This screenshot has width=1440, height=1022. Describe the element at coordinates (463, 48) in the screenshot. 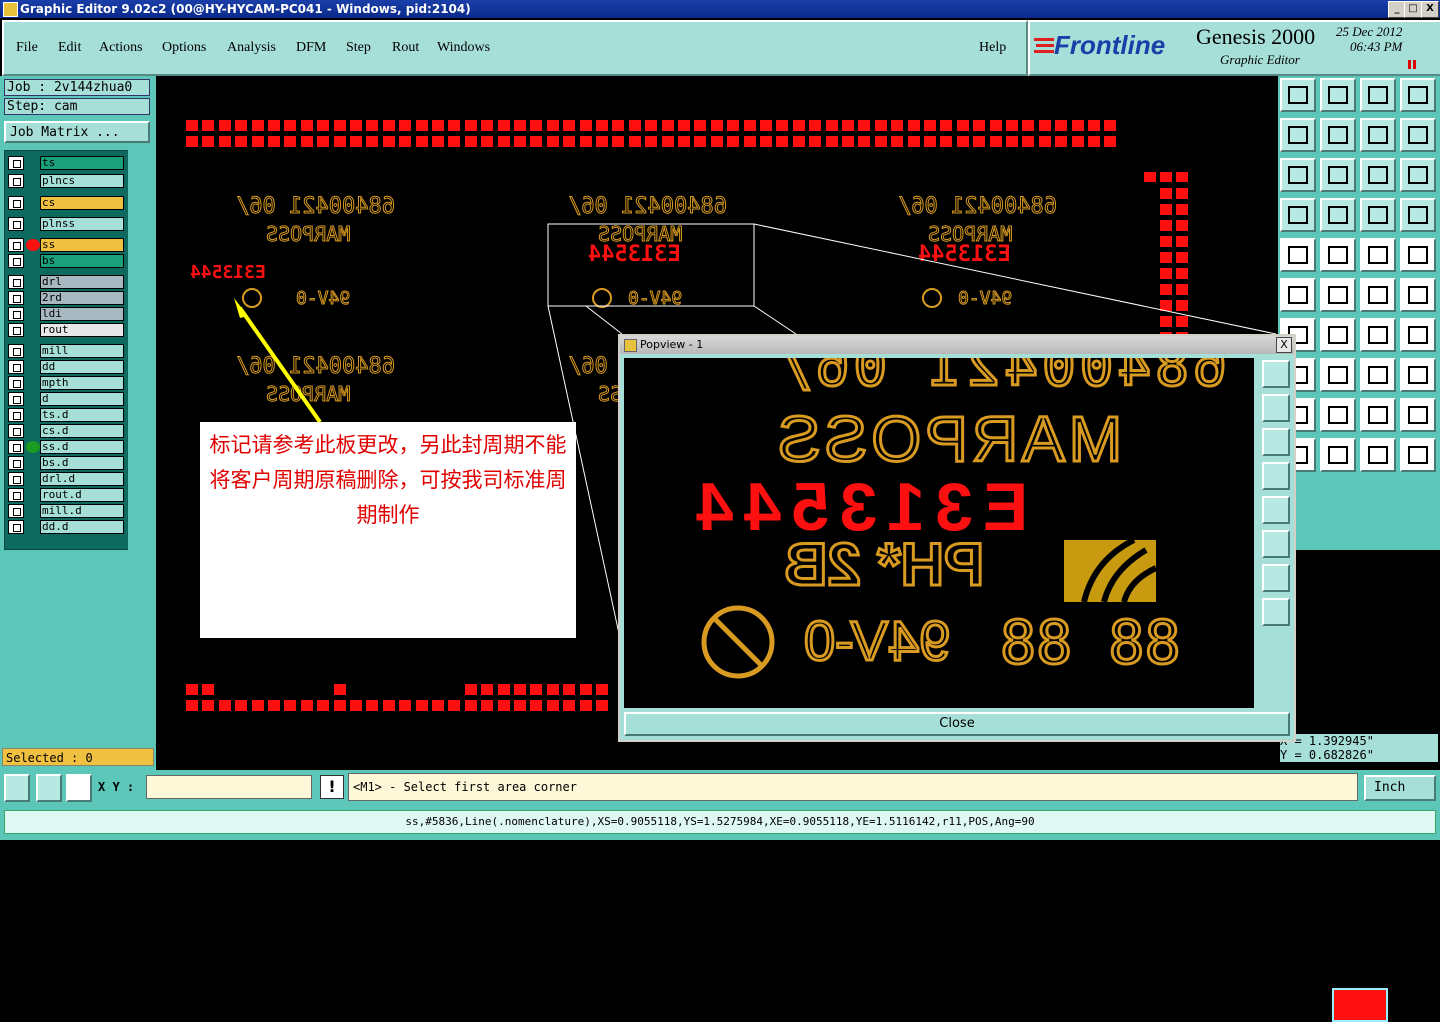

I see `menu-windows: Windows` at that location.